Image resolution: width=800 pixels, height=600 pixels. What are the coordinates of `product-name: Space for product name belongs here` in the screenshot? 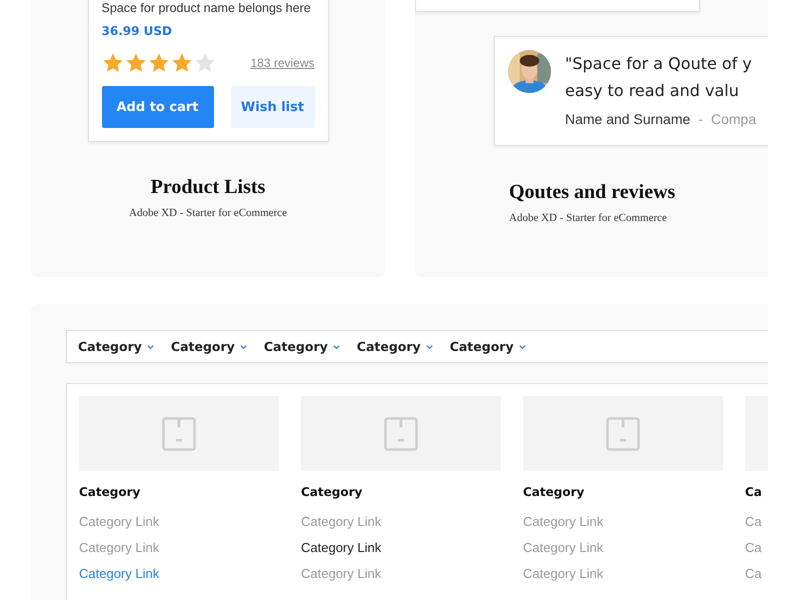 It's located at (207, 8).